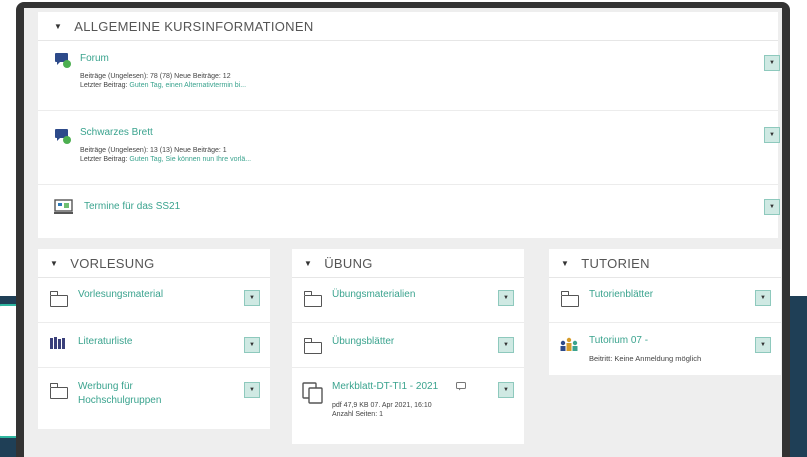 The image size is (807, 457). Describe the element at coordinates (112, 263) in the screenshot. I see `section-title: VORLESUNG` at that location.